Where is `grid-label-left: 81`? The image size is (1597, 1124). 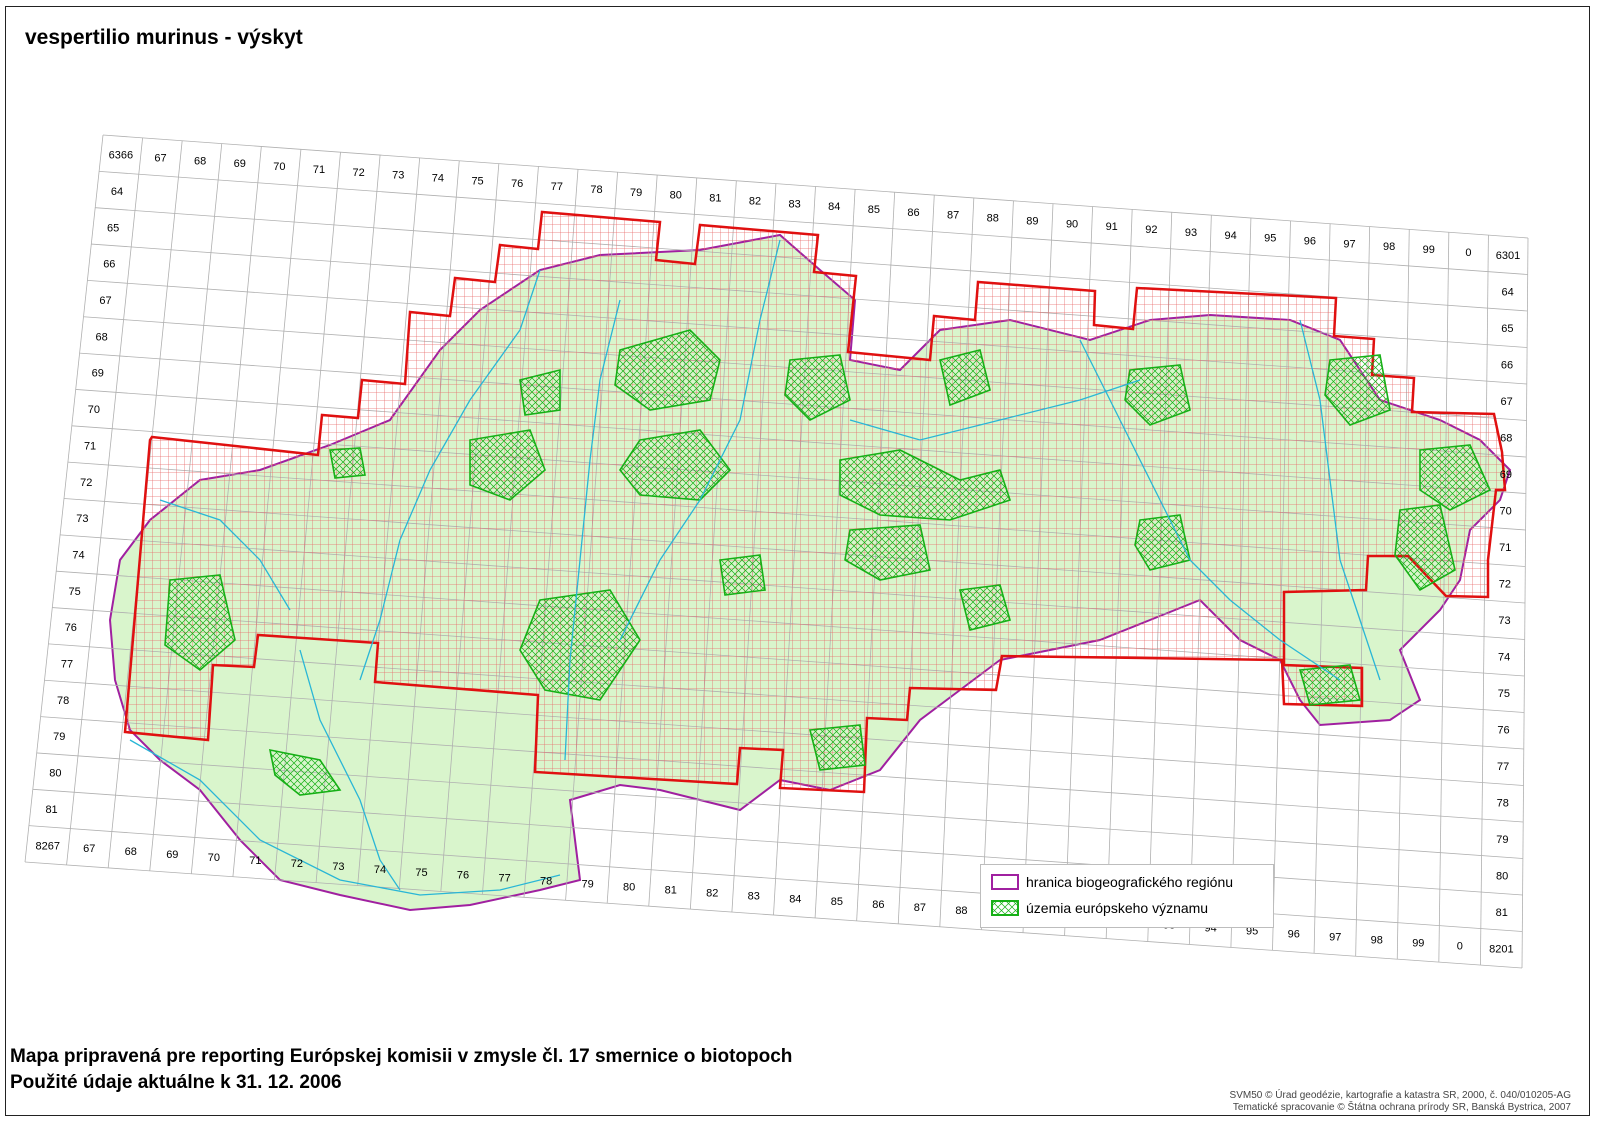 grid-label-left: 81 is located at coordinates (51, 810).